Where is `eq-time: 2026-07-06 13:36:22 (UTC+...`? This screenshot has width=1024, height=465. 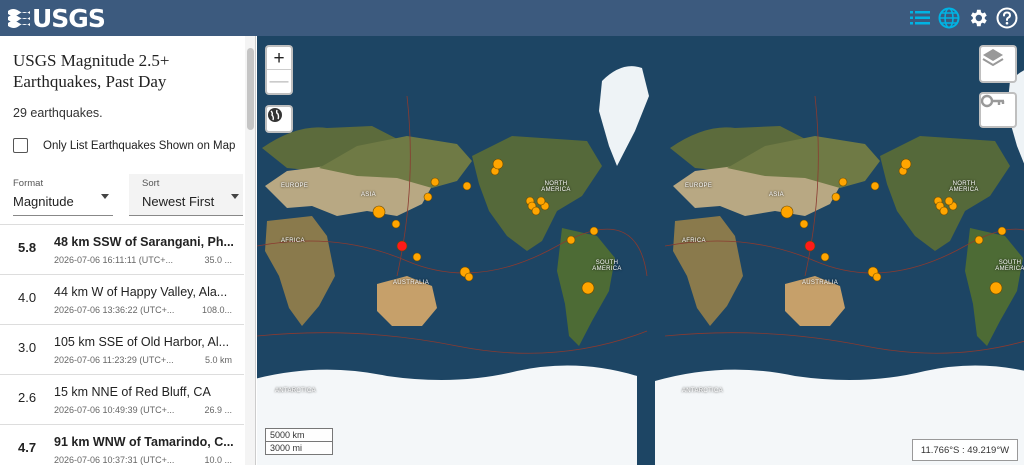 eq-time: 2026-07-06 13:36:22 (UTC+... is located at coordinates (114, 310).